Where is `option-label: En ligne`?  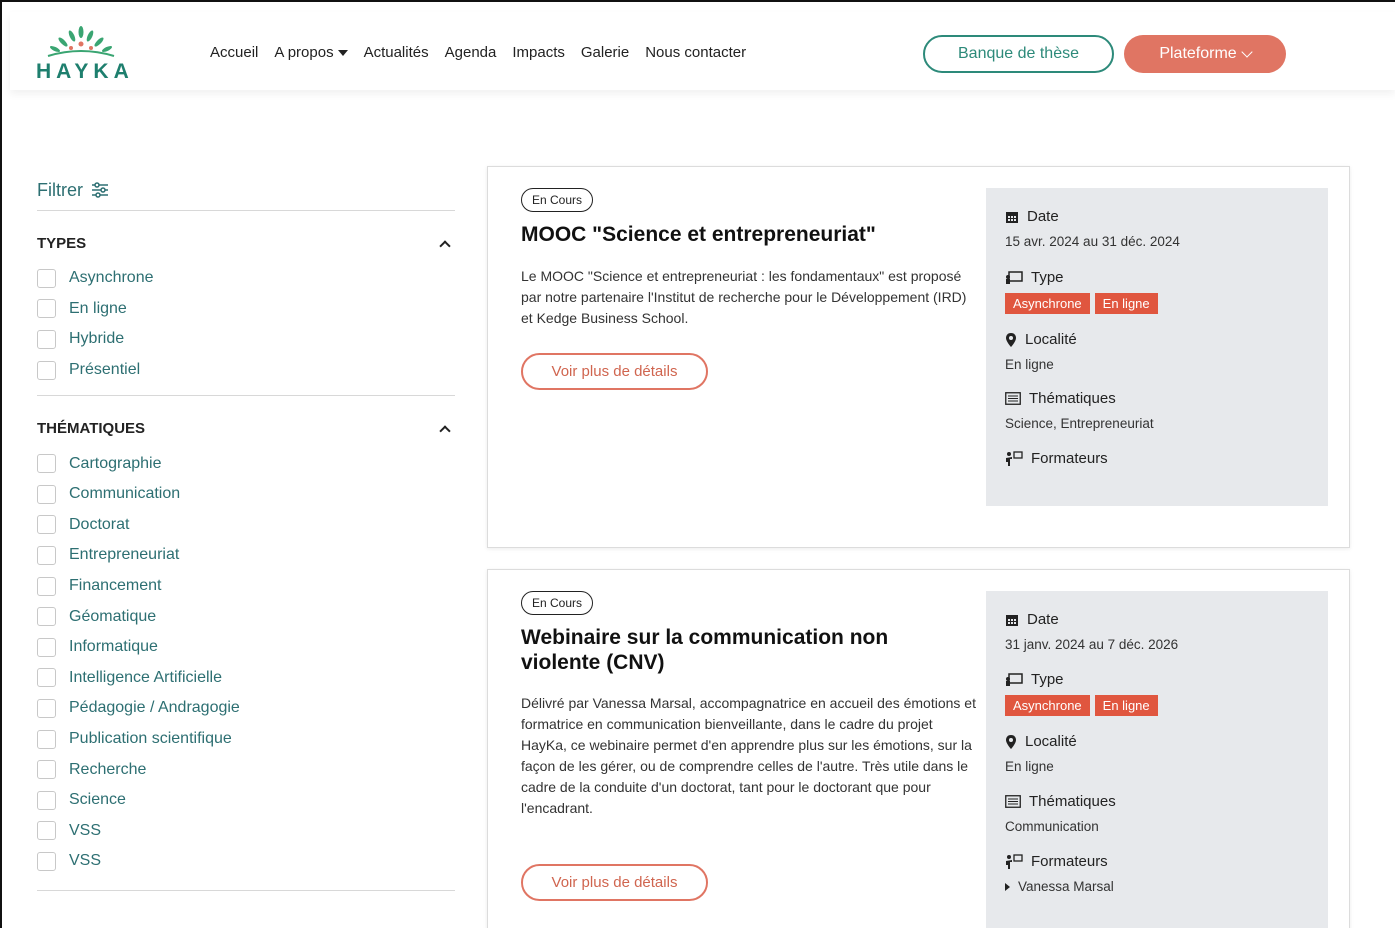
option-label: En ligne is located at coordinates (98, 308).